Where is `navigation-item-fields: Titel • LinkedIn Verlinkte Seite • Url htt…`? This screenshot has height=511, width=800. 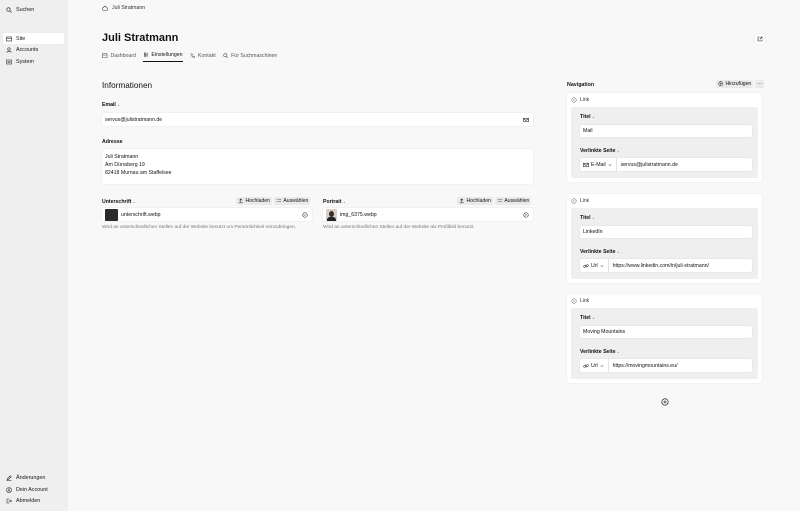
navigation-item-fields: Titel • LinkedIn Verlinkte Seite • Url htt… is located at coordinates (664, 243).